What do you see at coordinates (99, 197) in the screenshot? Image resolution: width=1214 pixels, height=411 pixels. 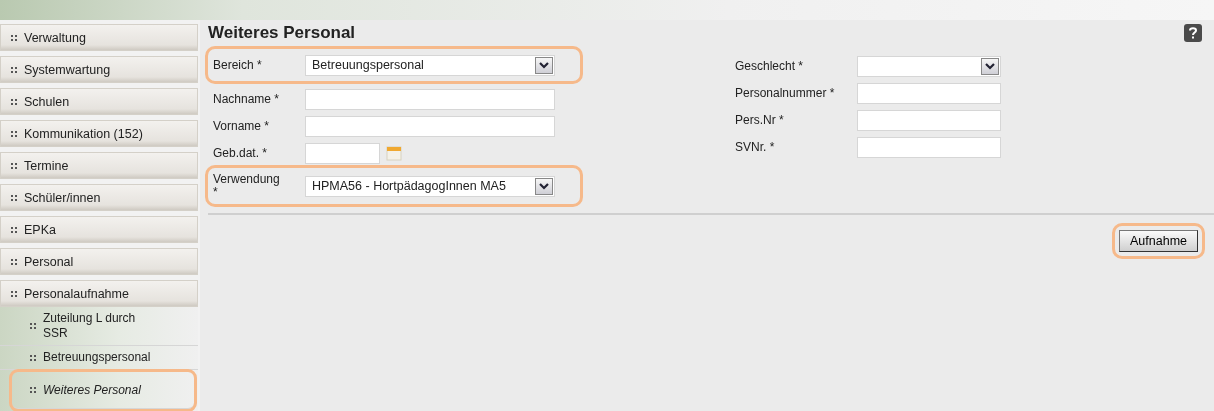 I see `nav-item: Schüler/innen` at bounding box center [99, 197].